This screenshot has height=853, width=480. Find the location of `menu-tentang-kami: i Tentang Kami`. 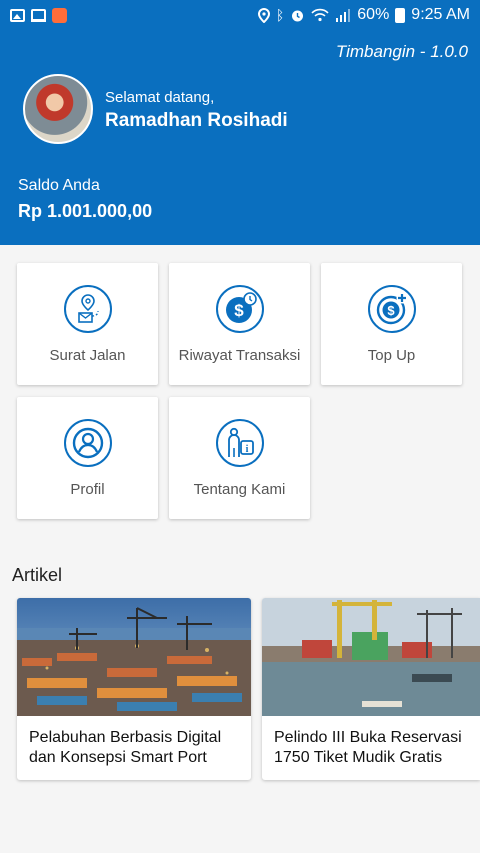

menu-tentang-kami: i Tentang Kami is located at coordinates (239, 458).